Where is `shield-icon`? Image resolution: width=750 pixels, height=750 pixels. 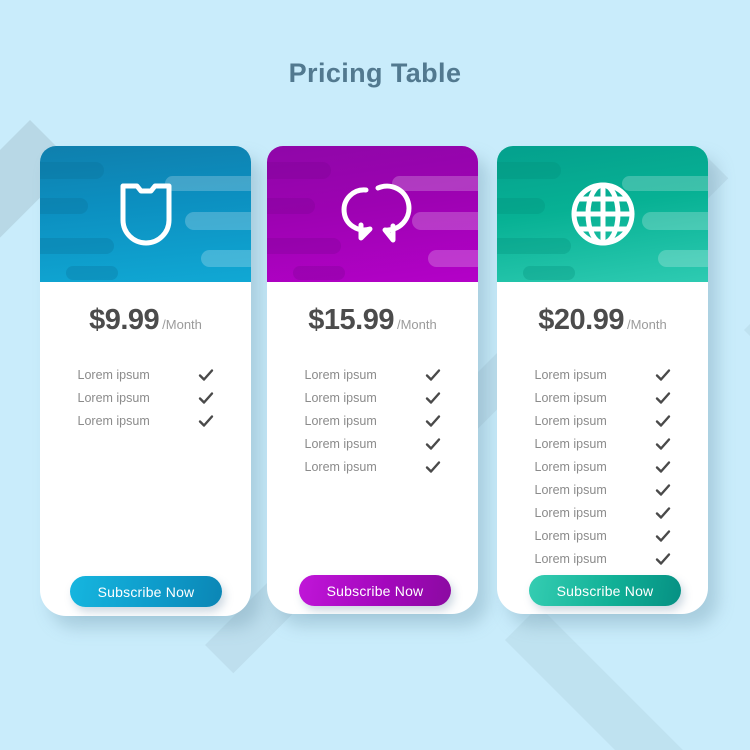
shield-icon is located at coordinates (145, 214).